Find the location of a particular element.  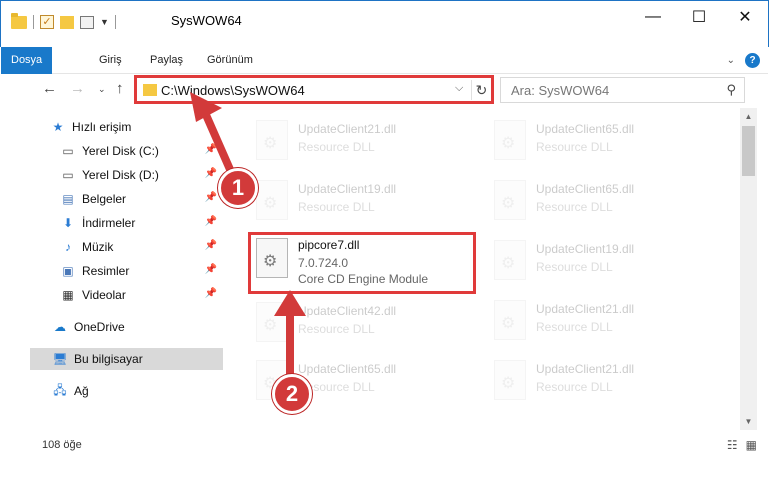

annotation-arrows is located at coordinates (248, 237).